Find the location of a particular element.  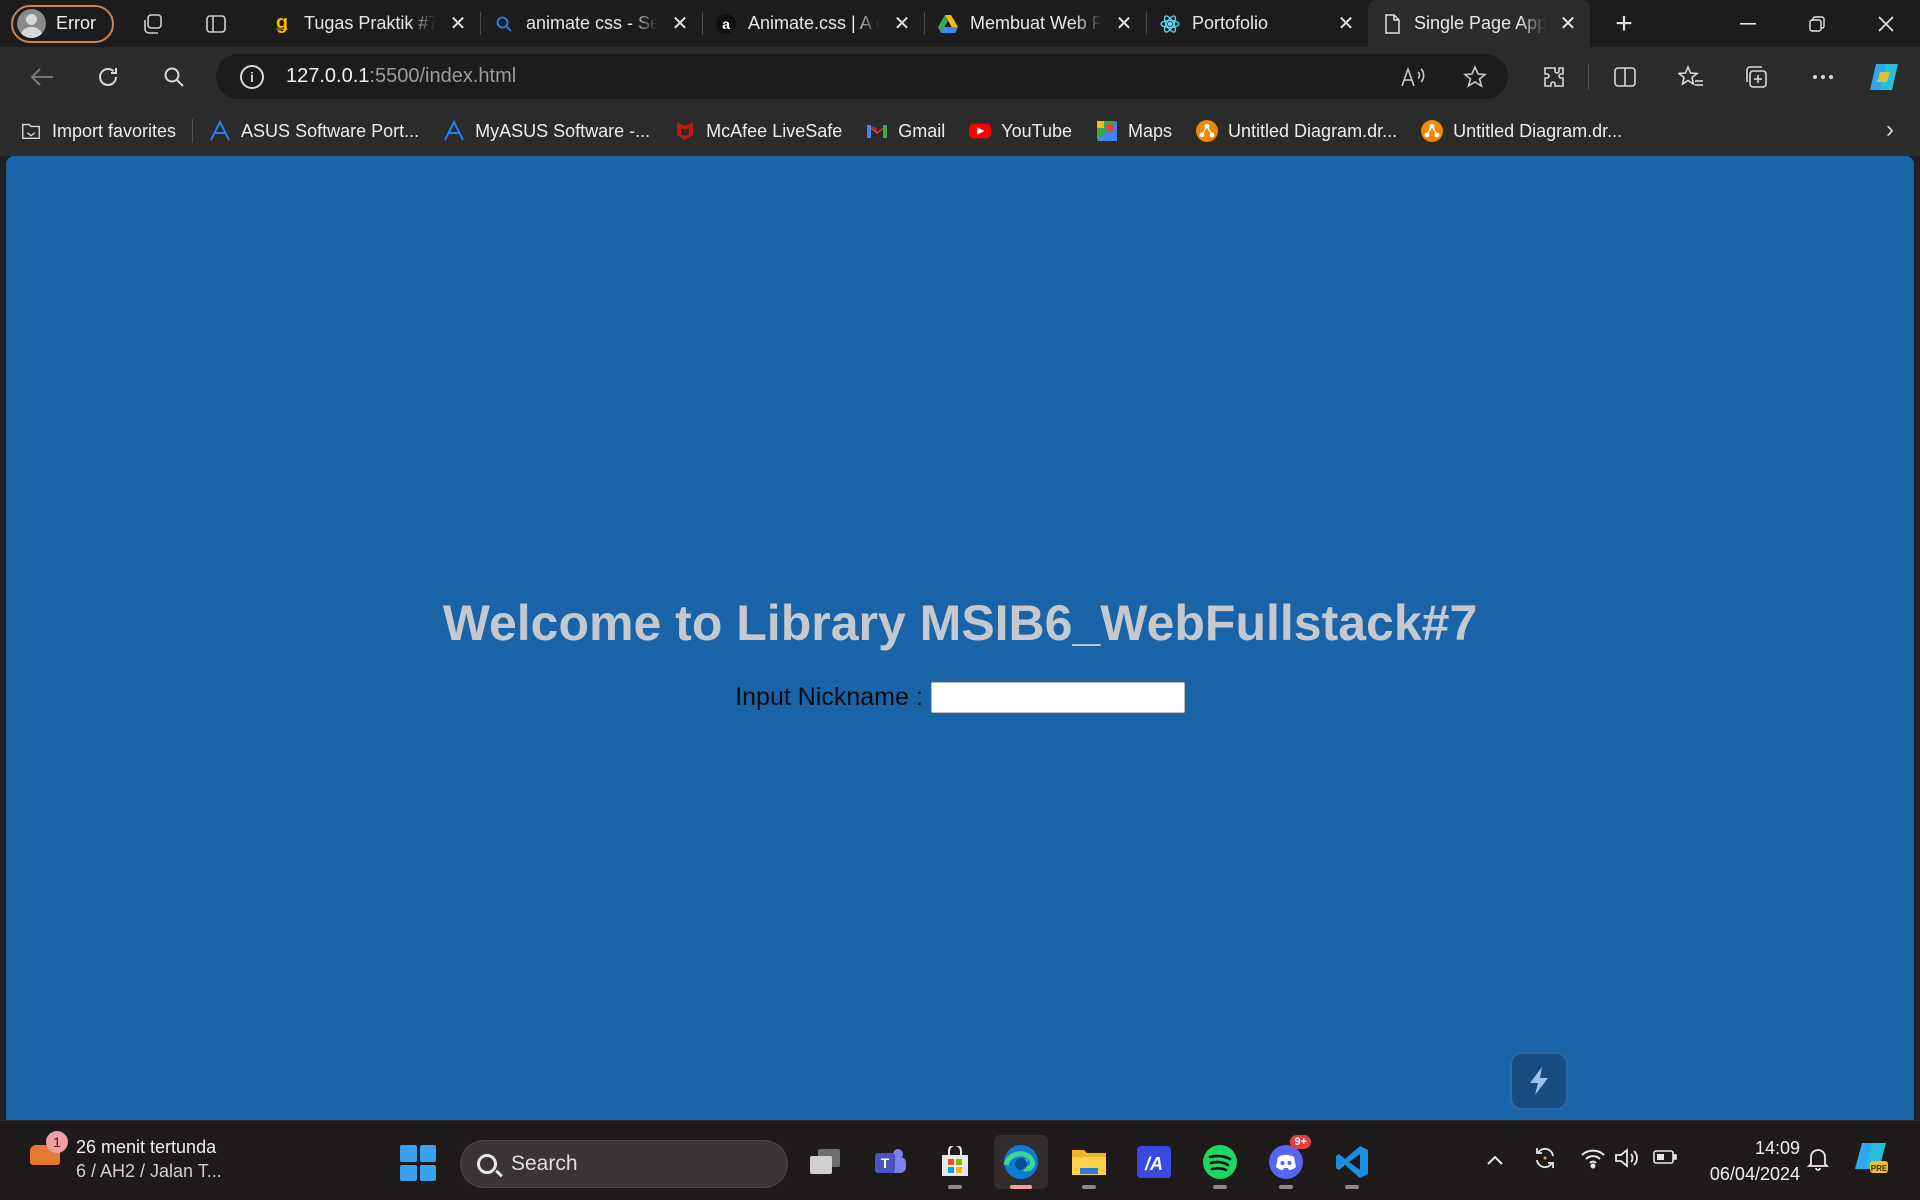

asus-icon is located at coordinates (454, 131).